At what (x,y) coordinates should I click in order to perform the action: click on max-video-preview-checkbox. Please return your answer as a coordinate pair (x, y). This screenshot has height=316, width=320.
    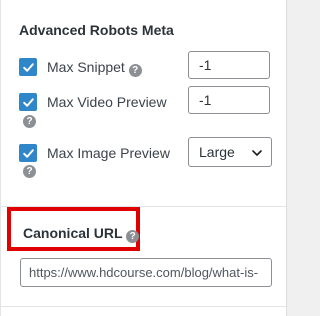
    Looking at the image, I should click on (28, 102).